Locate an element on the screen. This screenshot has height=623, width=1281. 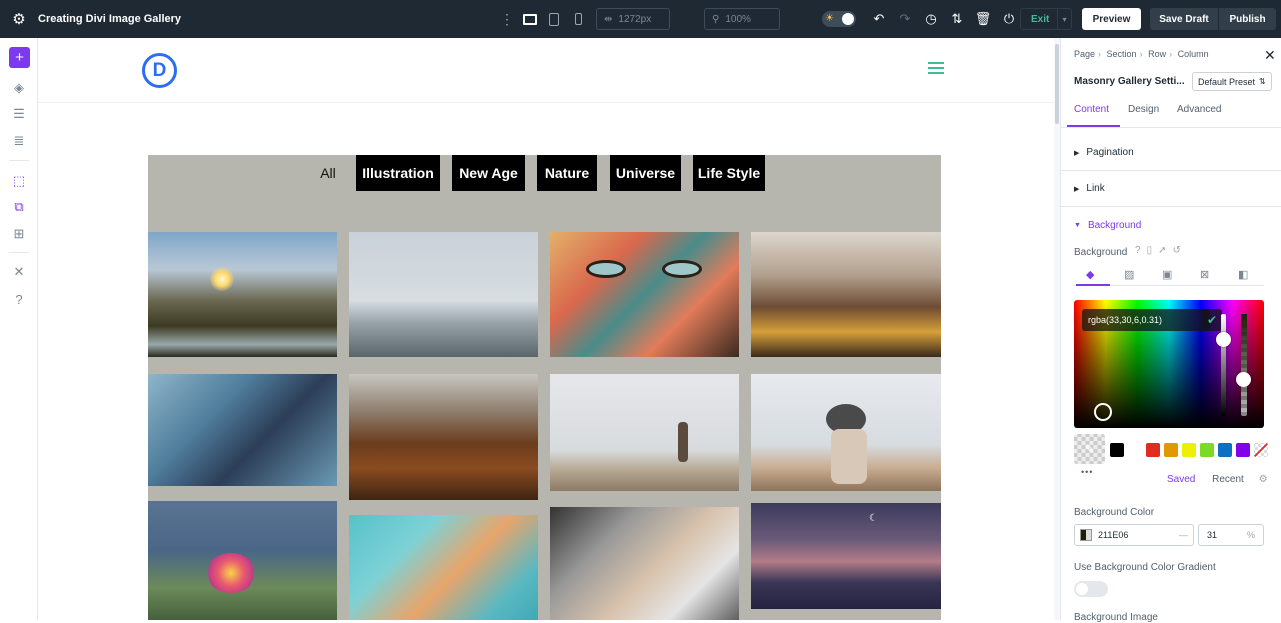
layers-icon: ◈ is located at coordinates (19, 88).